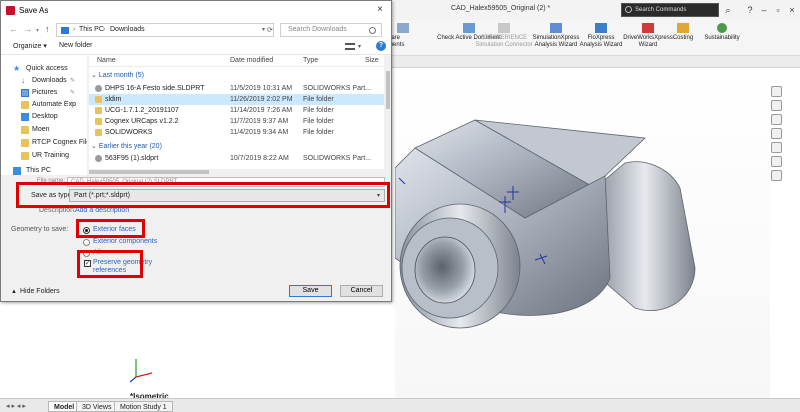 The image size is (800, 412). I want to click on file-explorer-icon, so click(776, 133).